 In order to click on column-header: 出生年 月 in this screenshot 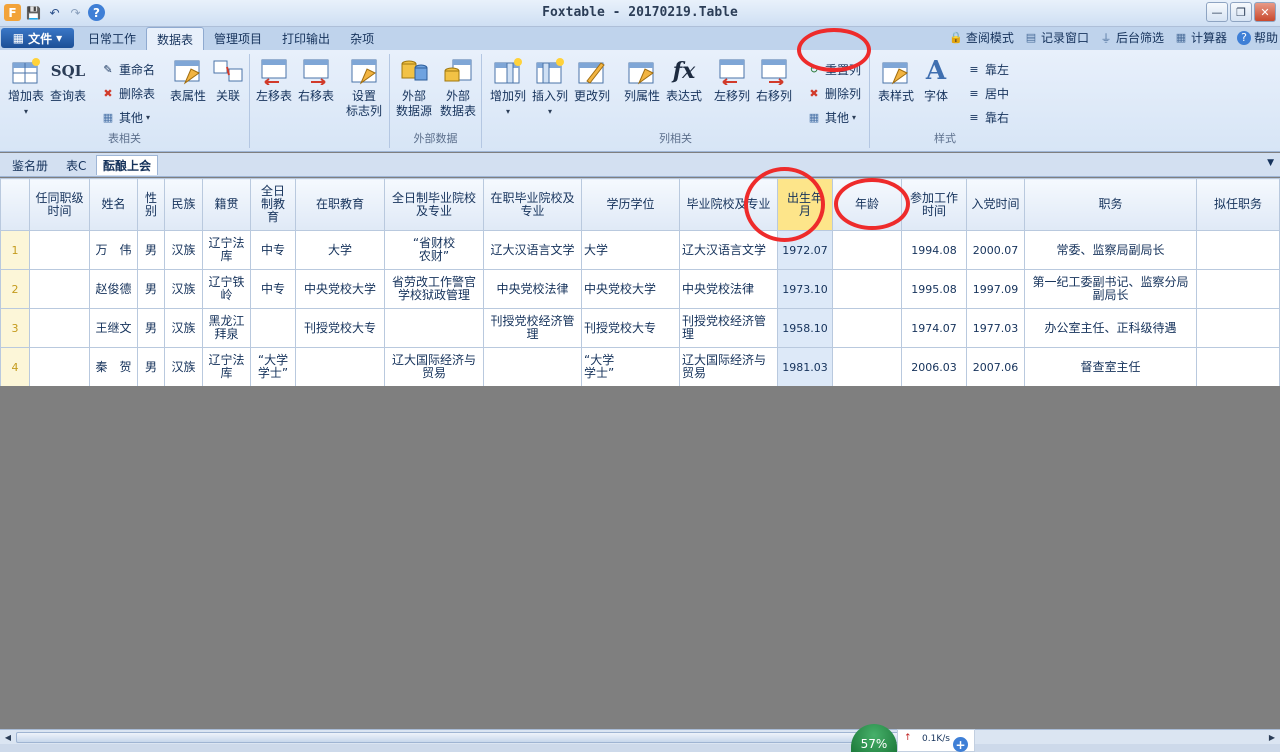, I will do `click(805, 204)`.